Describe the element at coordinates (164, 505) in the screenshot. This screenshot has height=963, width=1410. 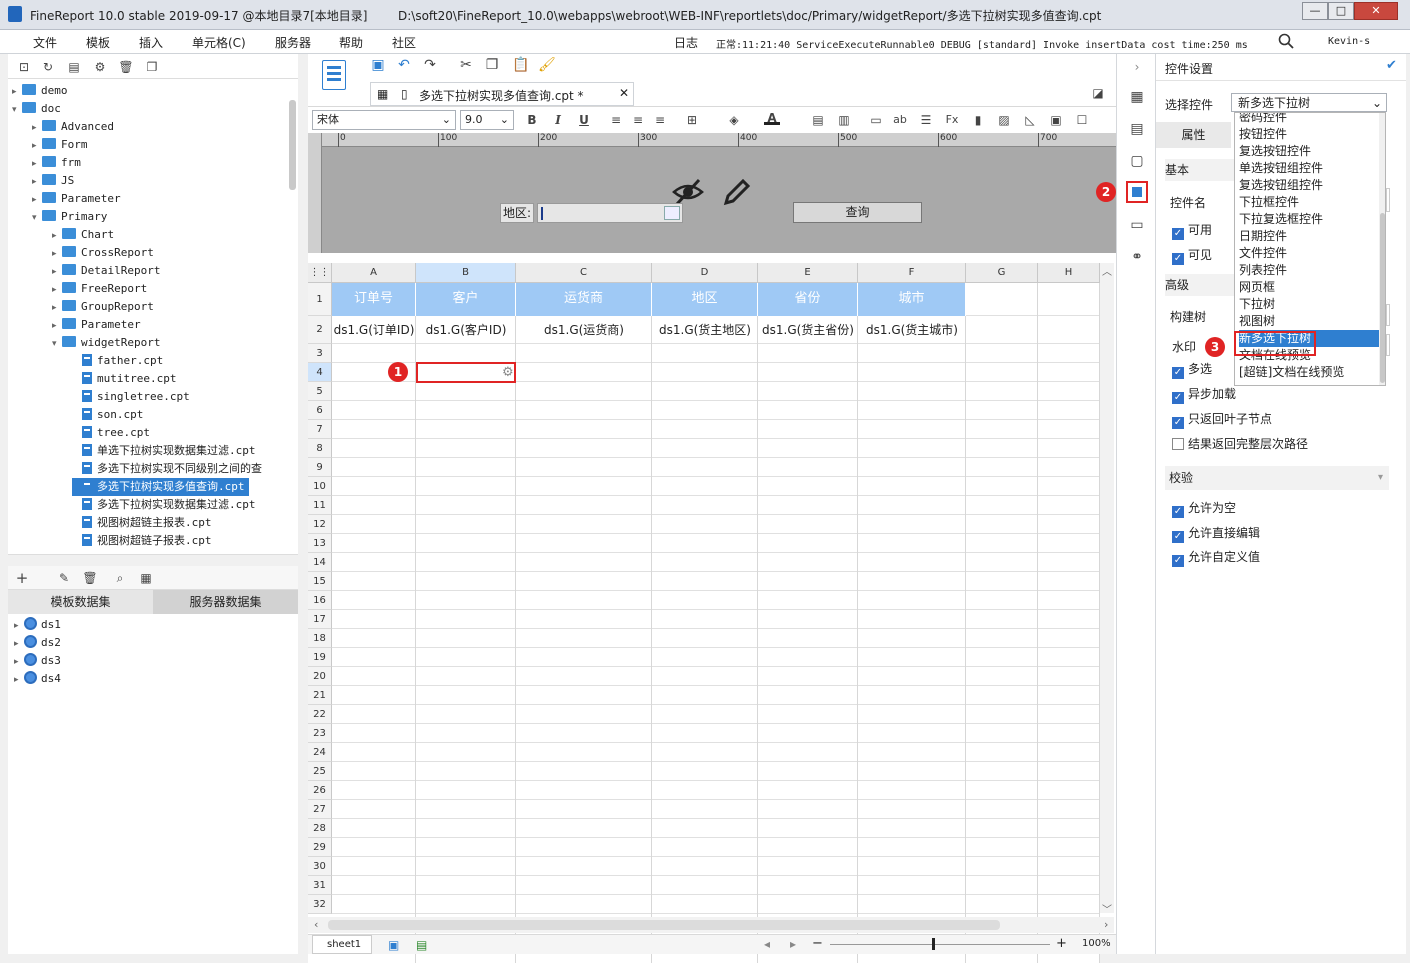
I see `tree-file: 多选下拉树实现数据集过滤.cpt` at that location.